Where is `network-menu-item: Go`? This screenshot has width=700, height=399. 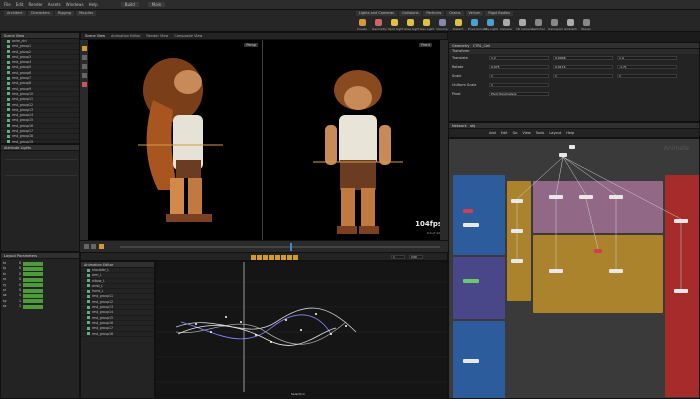
network-menu-item: Go is located at coordinates (515, 133).